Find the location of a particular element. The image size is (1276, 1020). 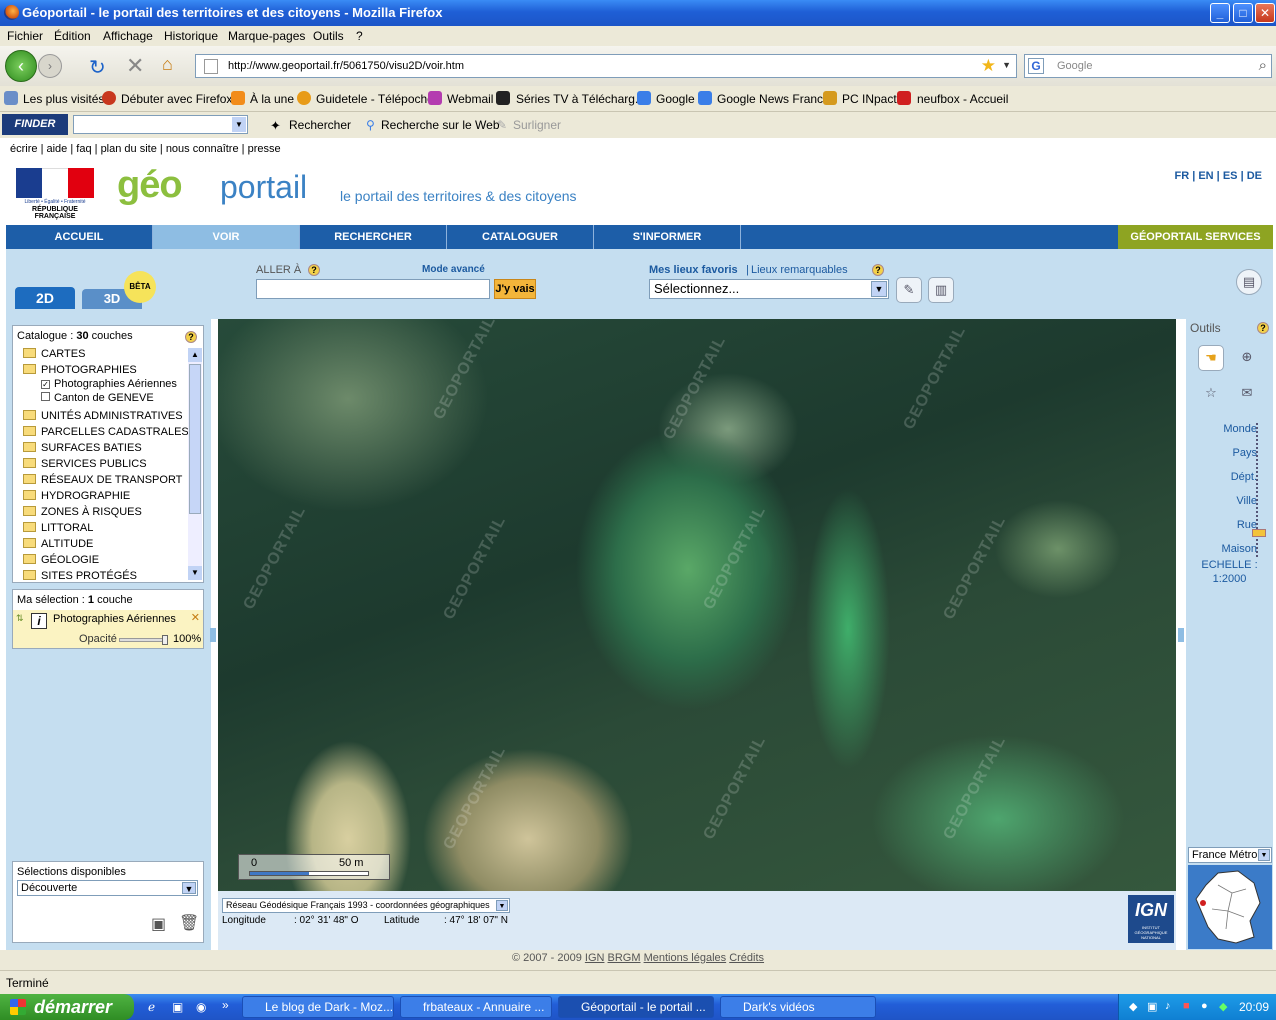

overview-minimap is located at coordinates (1230, 907).